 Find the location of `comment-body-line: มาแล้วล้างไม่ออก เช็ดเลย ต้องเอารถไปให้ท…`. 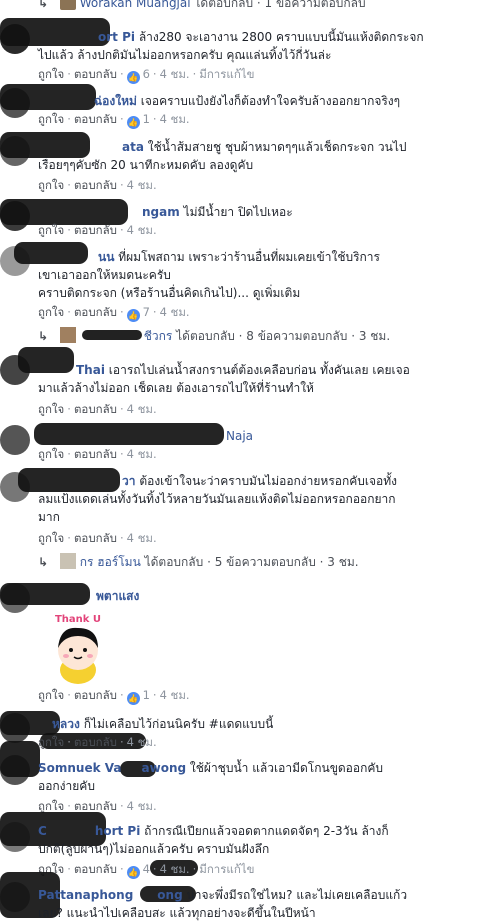

comment-body-line: มาแล้วล้างไม่ออก เช็ดเลย ต้องเอารถไปให้ท… is located at coordinates (176, 388).